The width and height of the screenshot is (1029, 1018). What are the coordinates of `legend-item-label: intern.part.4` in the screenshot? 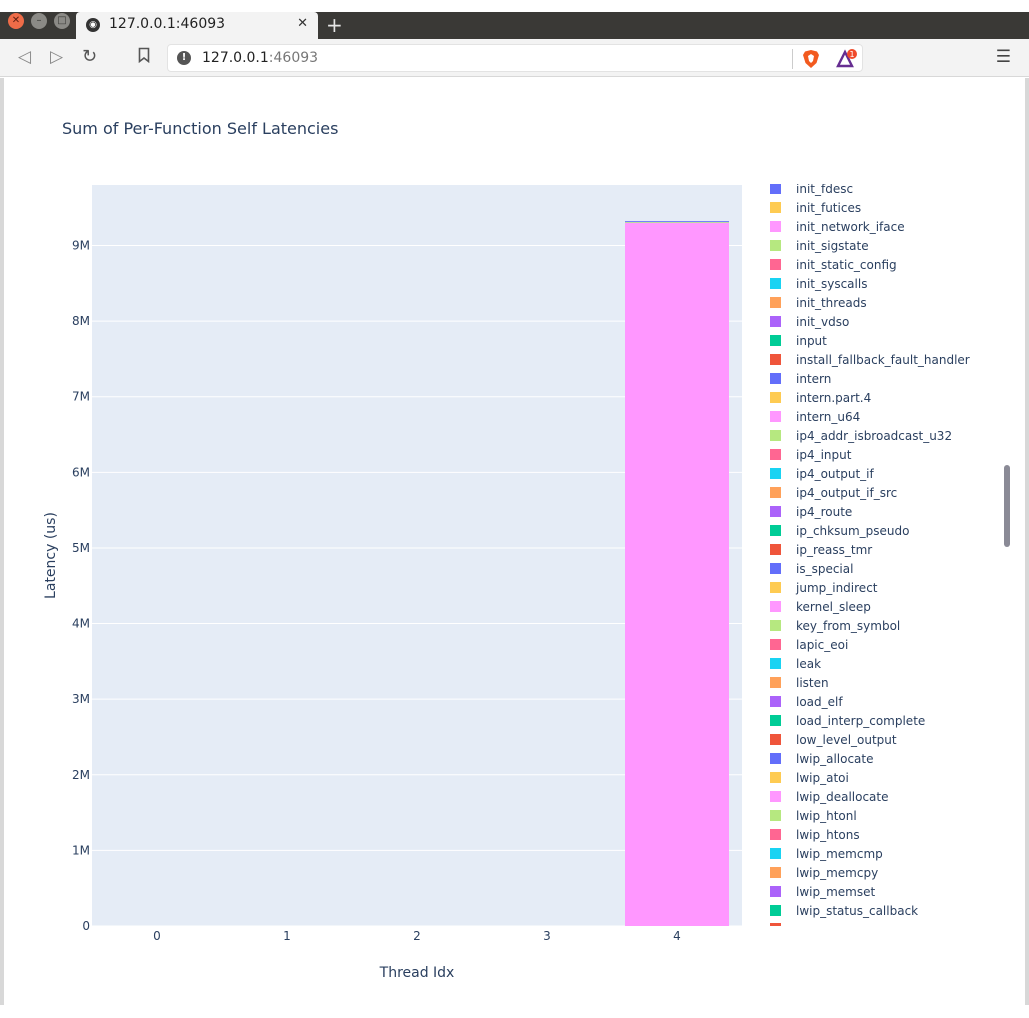 It's located at (833, 398).